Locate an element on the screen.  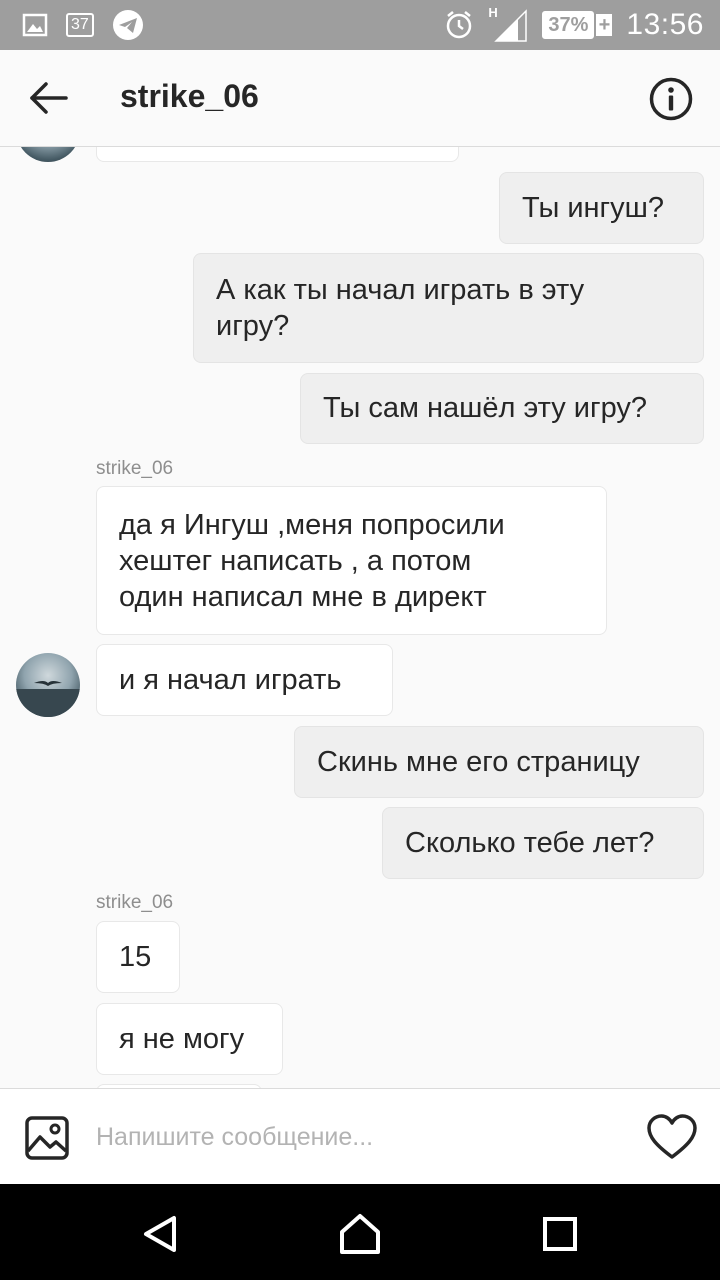
message-bubble-incoming: 15 is located at coordinates (138, 957).